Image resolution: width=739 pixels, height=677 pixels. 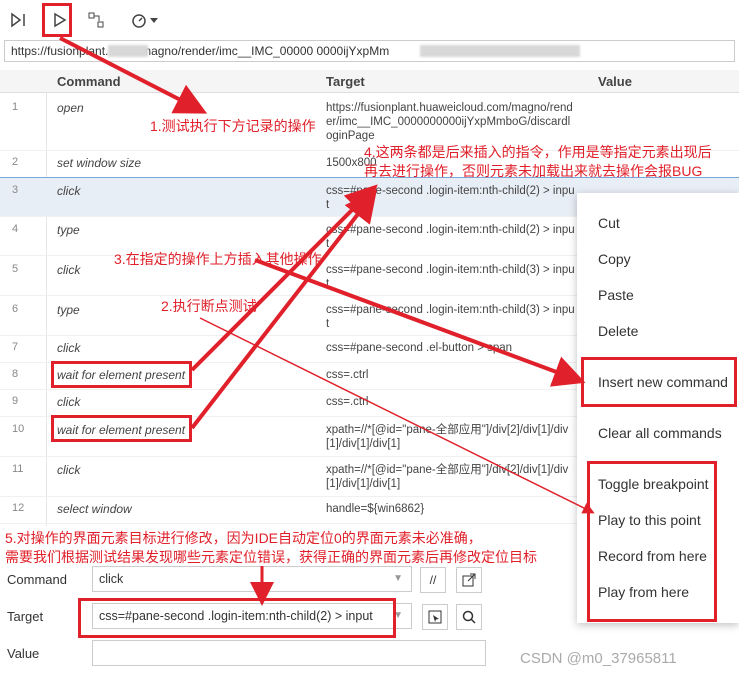 What do you see at coordinates (218, 259) in the screenshot?
I see `annotation-3: 3.在指定的操作上方插入其他操作` at bounding box center [218, 259].